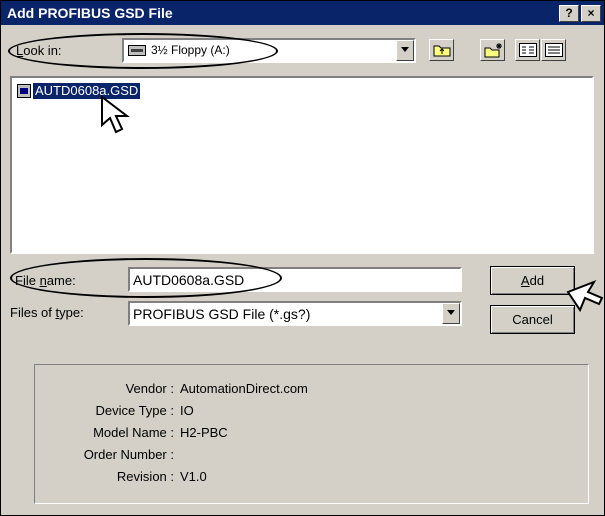  I want to click on file-type-label: Files of type:, so click(47, 312).